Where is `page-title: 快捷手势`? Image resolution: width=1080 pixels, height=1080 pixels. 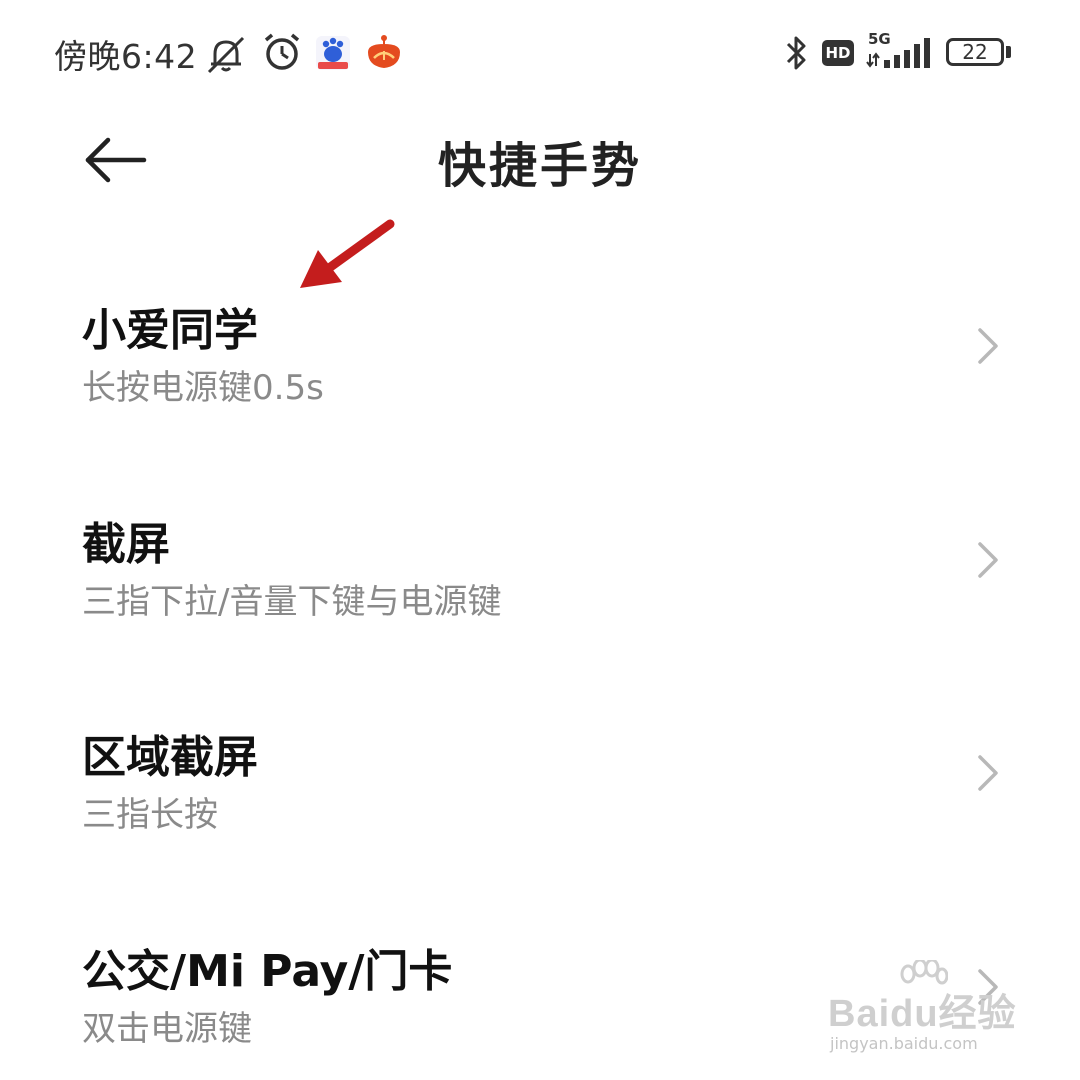 page-title: 快捷手势 is located at coordinates (539, 166).